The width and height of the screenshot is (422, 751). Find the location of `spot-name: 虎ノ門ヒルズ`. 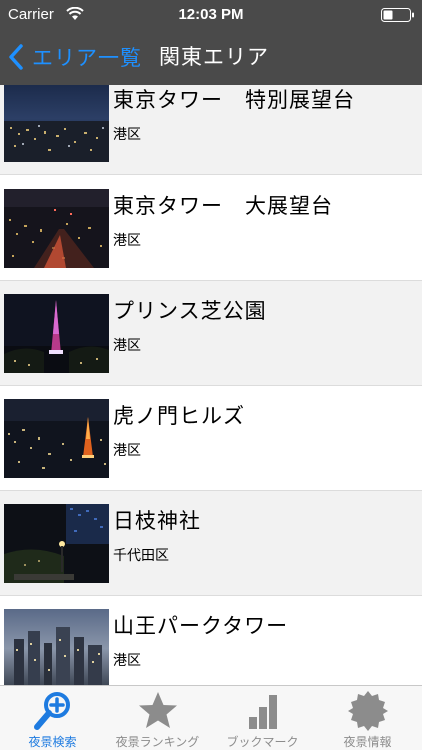

spot-name: 虎ノ門ヒルズ is located at coordinates (179, 416).